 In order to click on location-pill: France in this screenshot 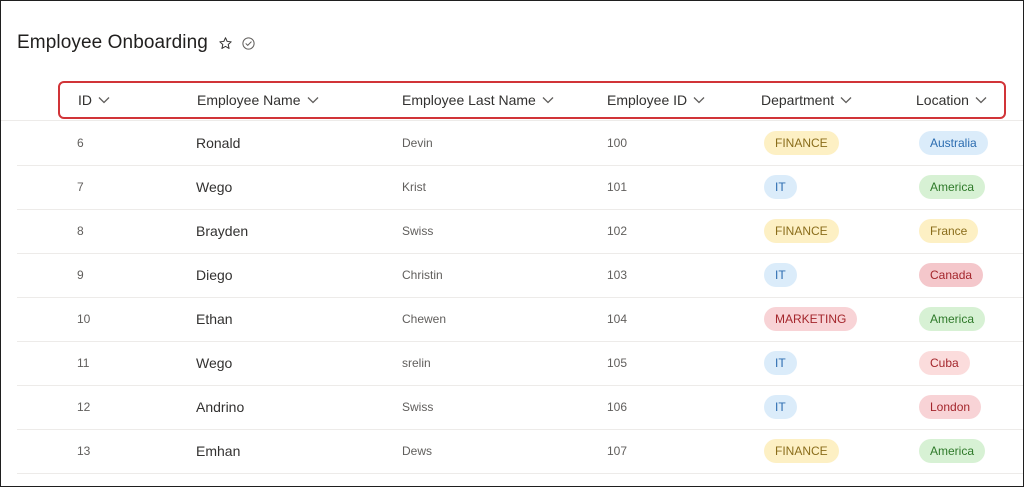, I will do `click(949, 231)`.